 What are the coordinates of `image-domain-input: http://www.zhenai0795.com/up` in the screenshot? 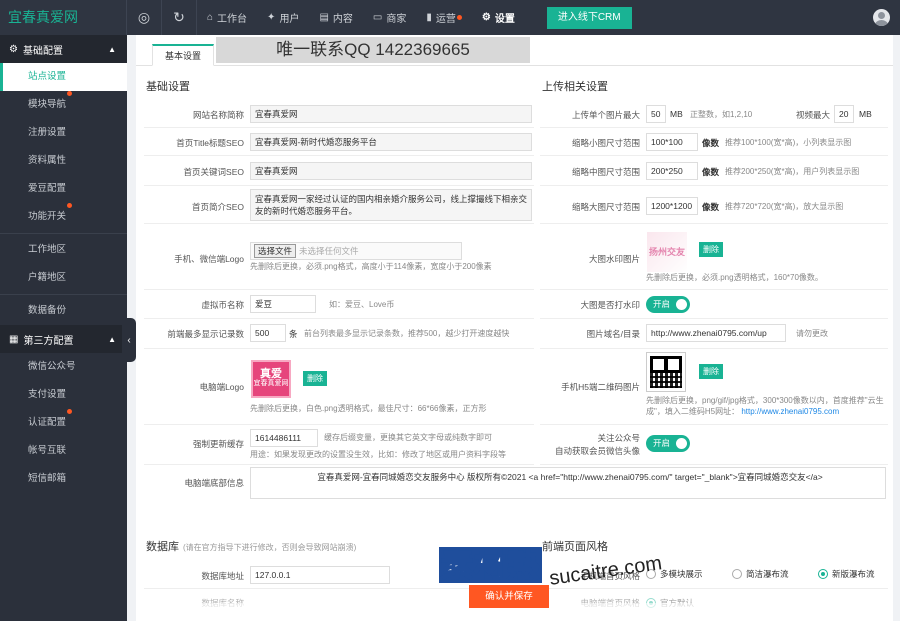 It's located at (716, 333).